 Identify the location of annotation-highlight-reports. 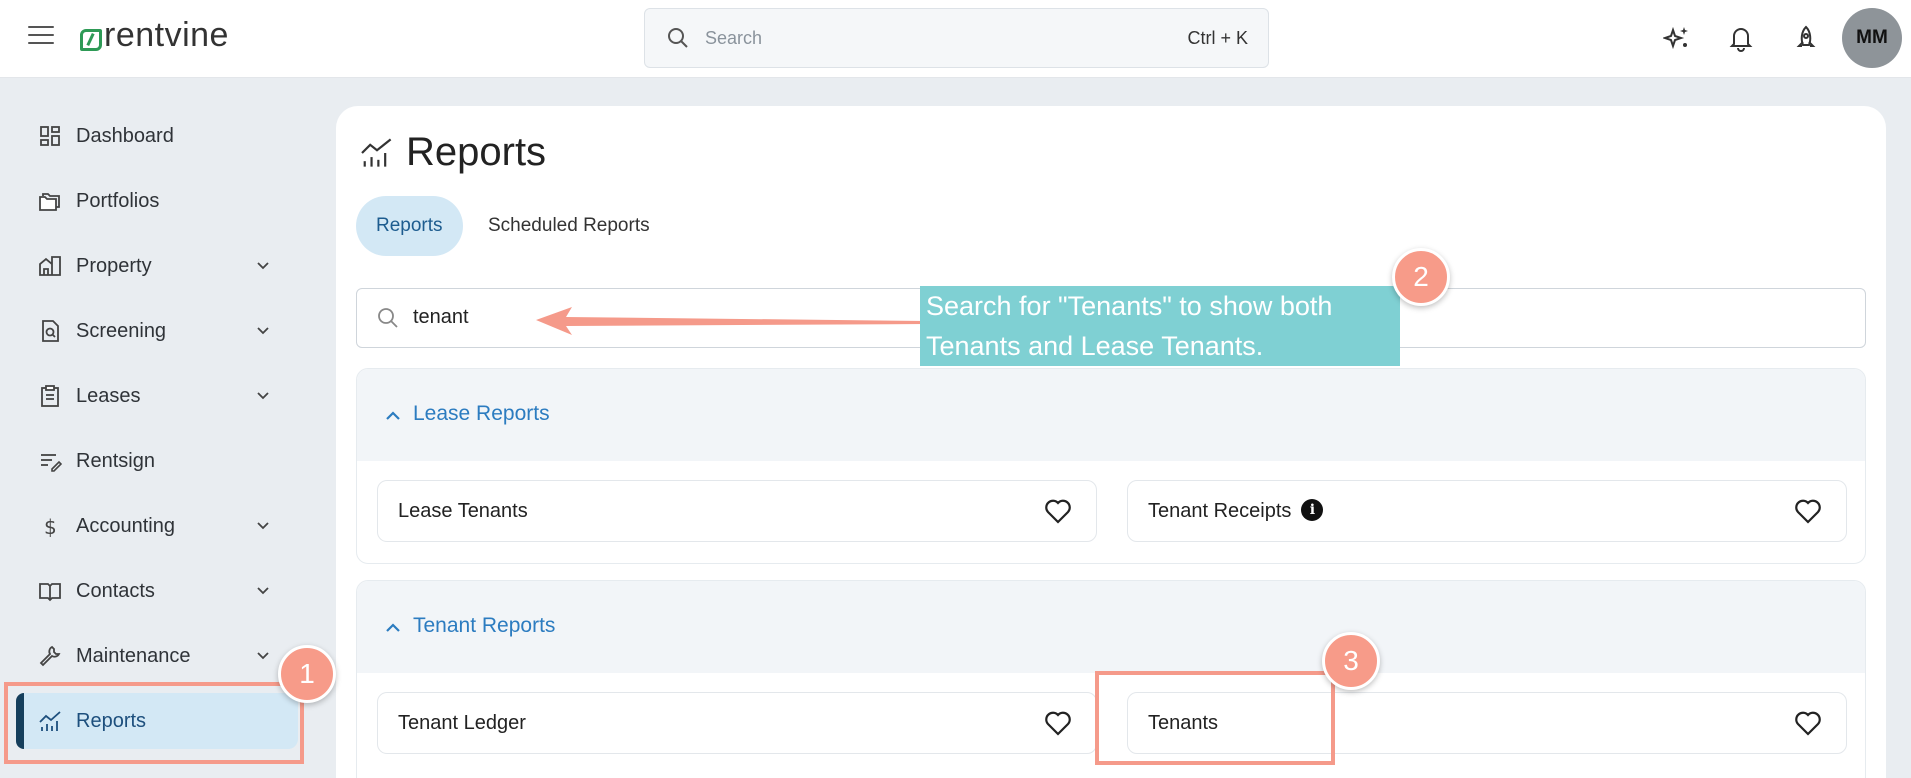
(154, 723).